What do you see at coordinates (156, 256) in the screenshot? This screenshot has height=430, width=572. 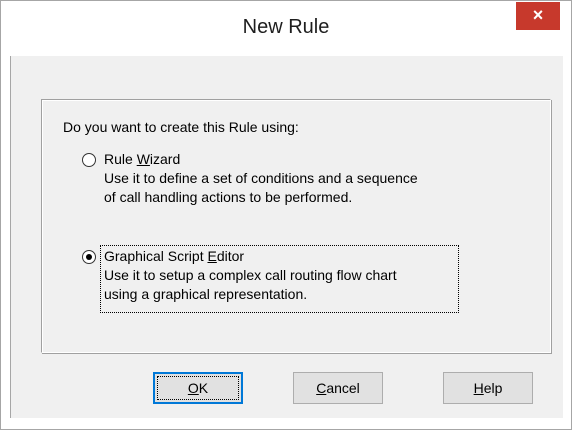 I see `graphical-script-editor-label-prefix: Graphical Script` at bounding box center [156, 256].